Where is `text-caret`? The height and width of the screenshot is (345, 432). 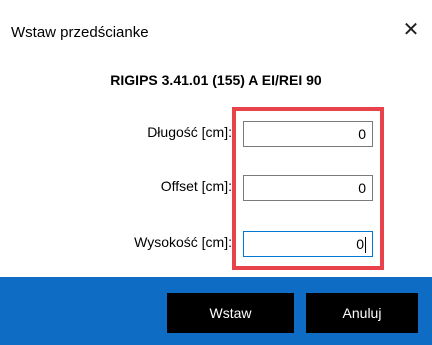 text-caret is located at coordinates (365, 245).